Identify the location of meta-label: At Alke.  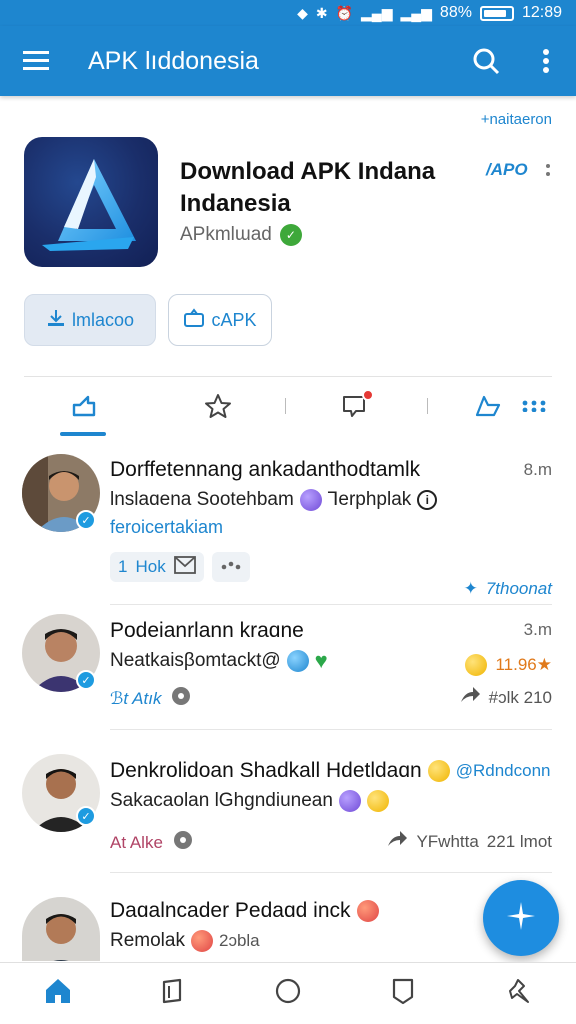
(136, 843).